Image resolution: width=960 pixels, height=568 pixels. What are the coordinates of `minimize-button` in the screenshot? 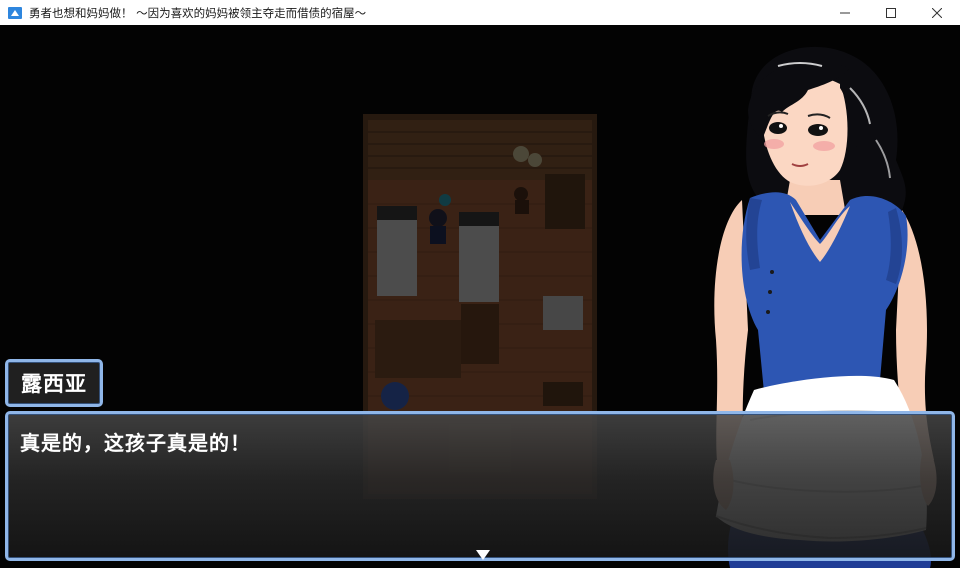 It's located at (845, 12).